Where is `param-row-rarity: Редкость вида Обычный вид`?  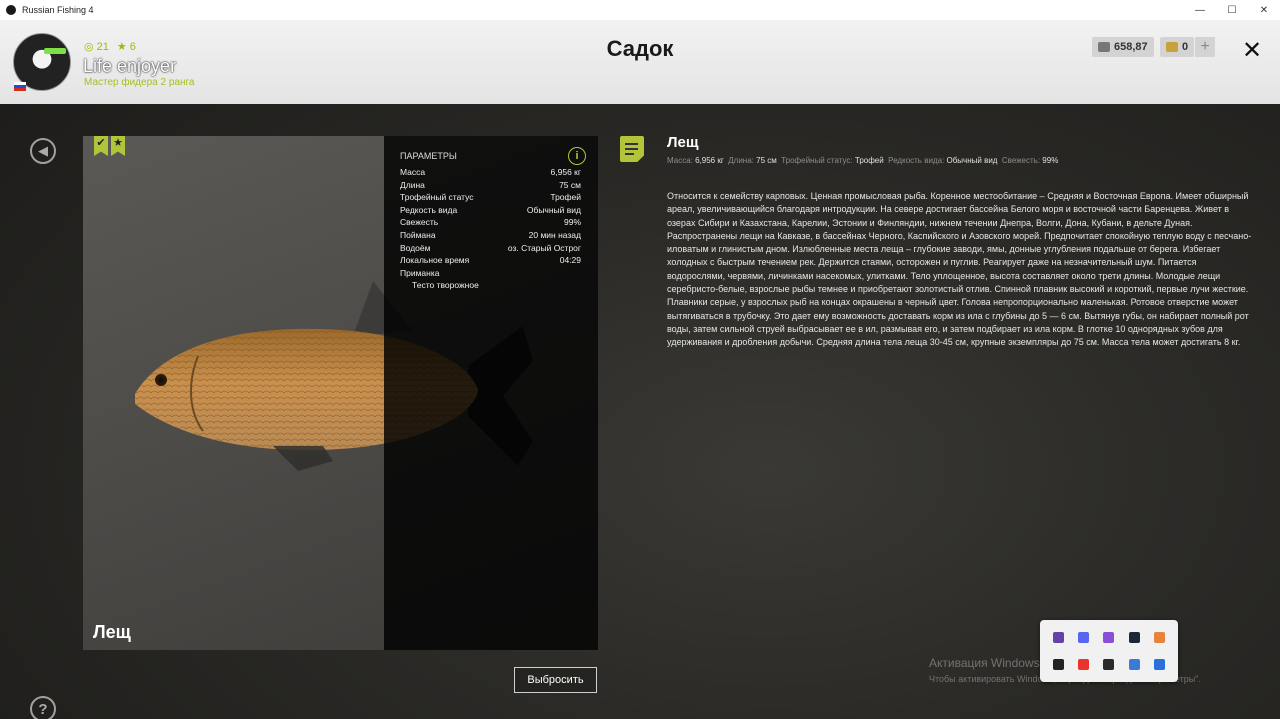
param-row-rarity: Редкость вида Обычный вид is located at coordinates (490, 210).